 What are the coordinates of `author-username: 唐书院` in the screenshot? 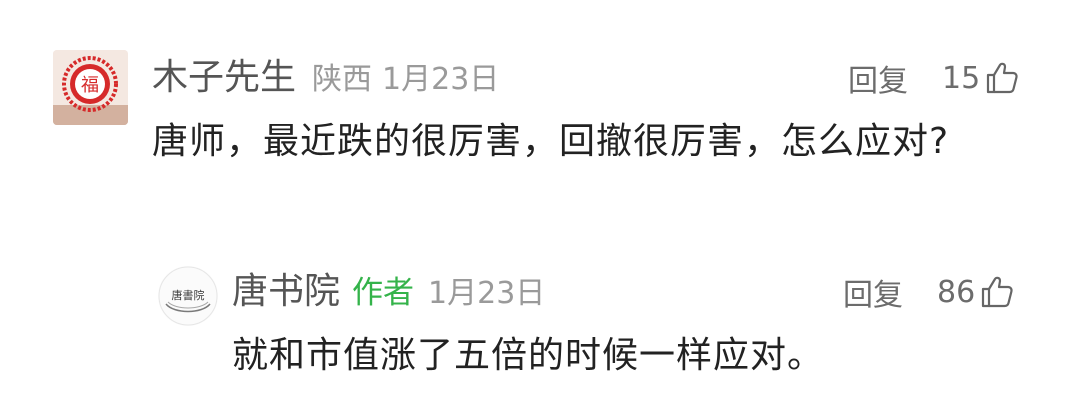 It's located at (286, 292).